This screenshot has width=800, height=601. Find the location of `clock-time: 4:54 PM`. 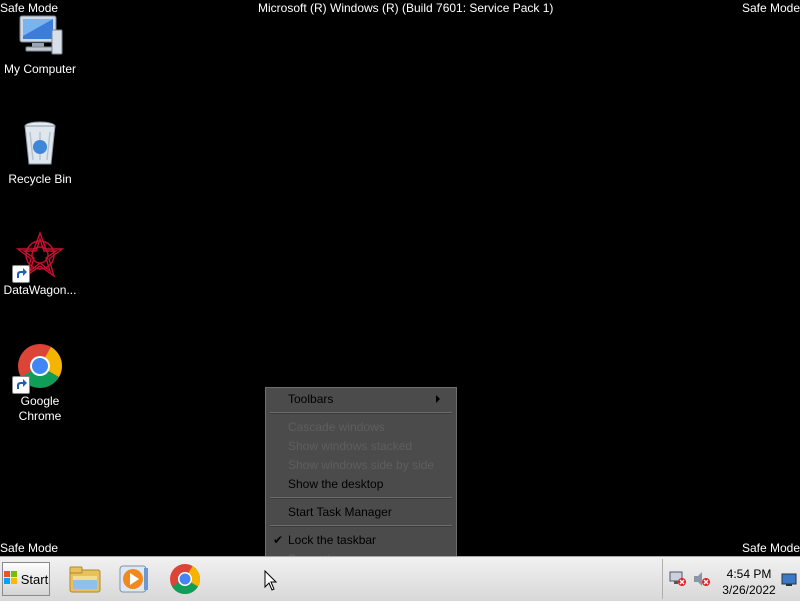

clock-time: 4:54 PM is located at coordinates (749, 574).